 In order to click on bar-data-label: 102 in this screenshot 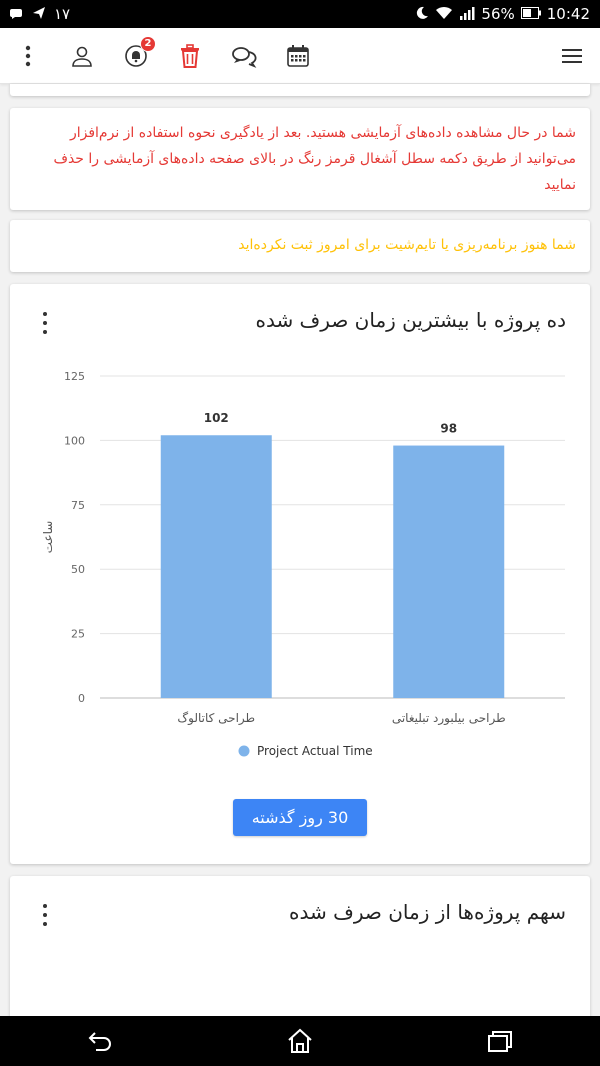, I will do `click(216, 418)`.